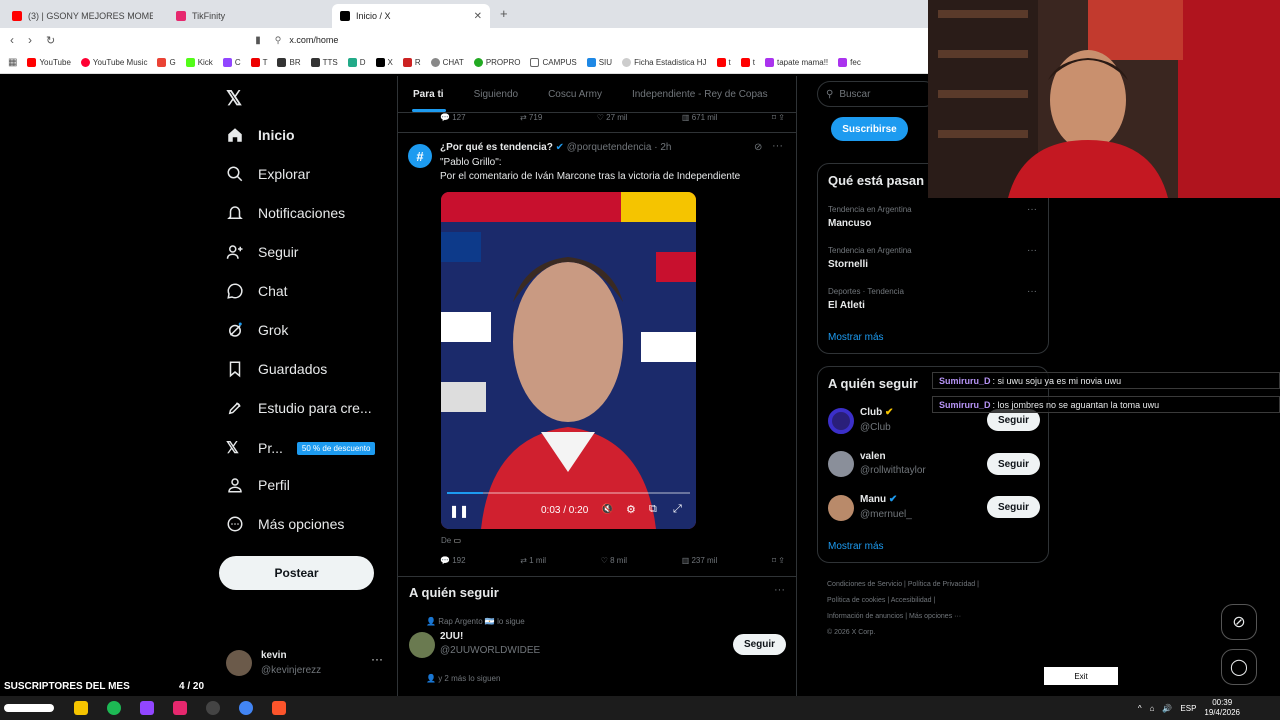  What do you see at coordinates (12, 40) in the screenshot?
I see `back-icon: ‹` at bounding box center [12, 40].